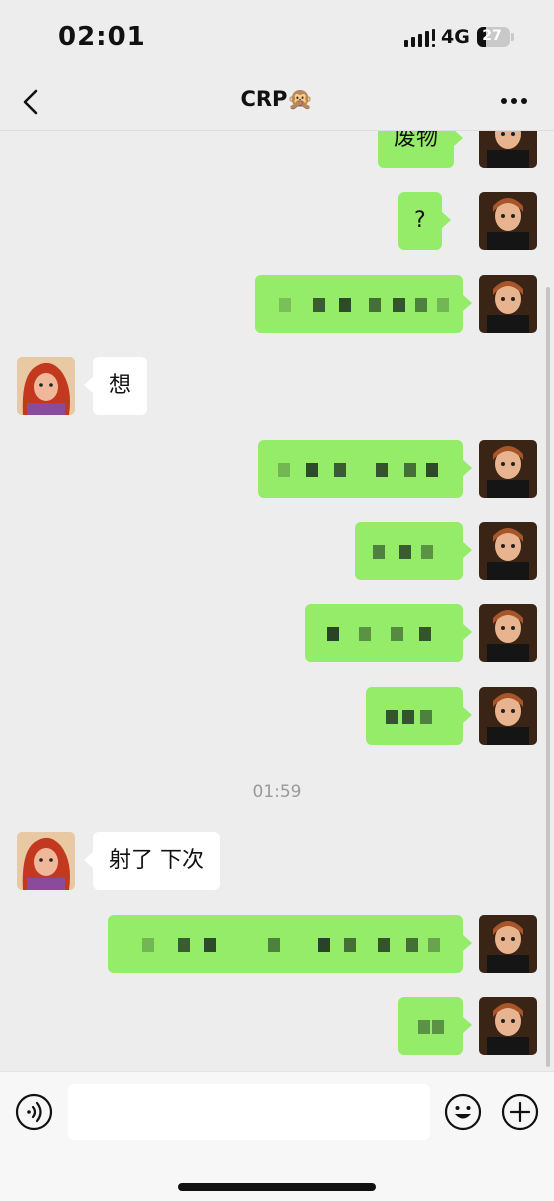 The width and height of the screenshot is (554, 1201). What do you see at coordinates (424, 221) in the screenshot?
I see `message-bubble-sent: ?` at bounding box center [424, 221].